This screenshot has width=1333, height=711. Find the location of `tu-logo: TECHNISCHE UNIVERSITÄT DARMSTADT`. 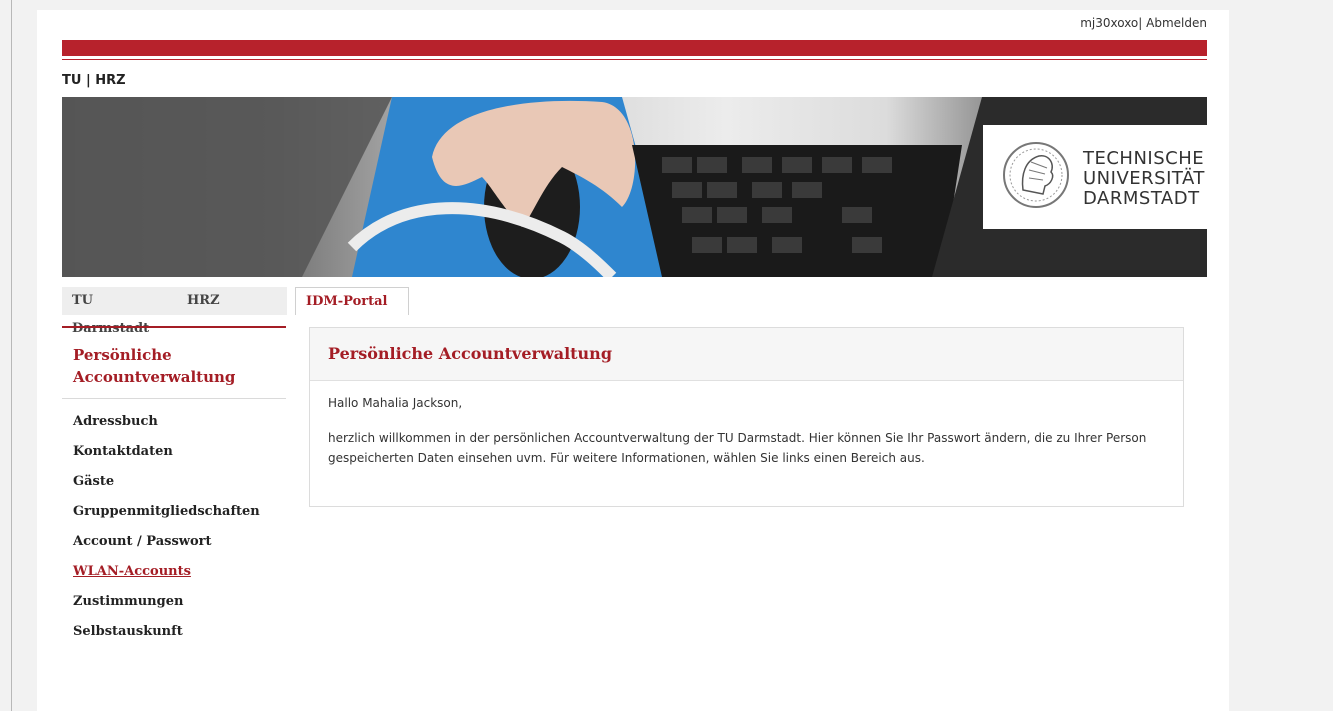

tu-logo: TECHNISCHE UNIVERSITÄT DARMSTADT is located at coordinates (1095, 177).